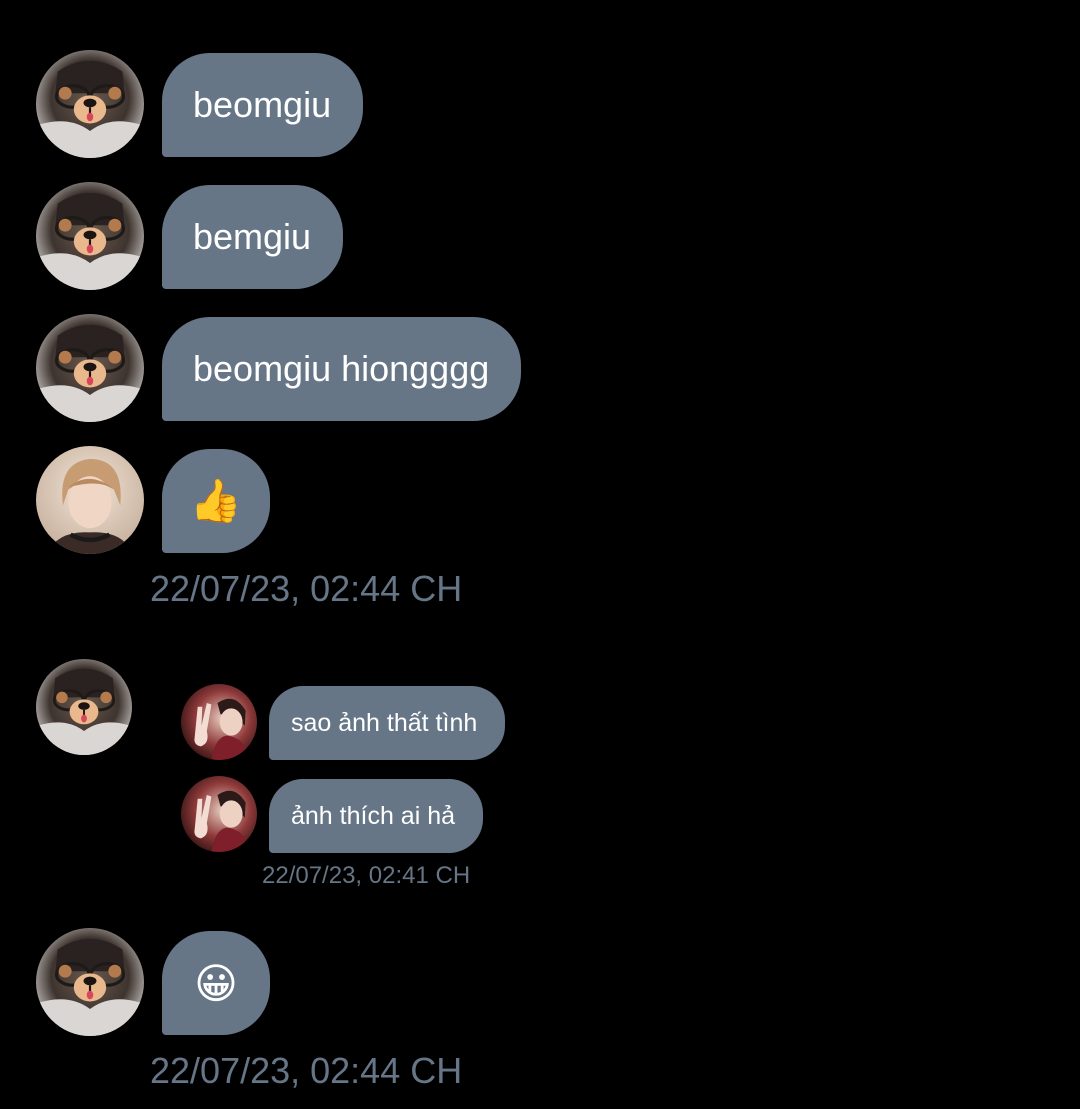 This screenshot has width=1080, height=1109. Describe the element at coordinates (366, 875) in the screenshot. I see `quoted-timestamp: 22/07/23, 02:41 CH` at that location.